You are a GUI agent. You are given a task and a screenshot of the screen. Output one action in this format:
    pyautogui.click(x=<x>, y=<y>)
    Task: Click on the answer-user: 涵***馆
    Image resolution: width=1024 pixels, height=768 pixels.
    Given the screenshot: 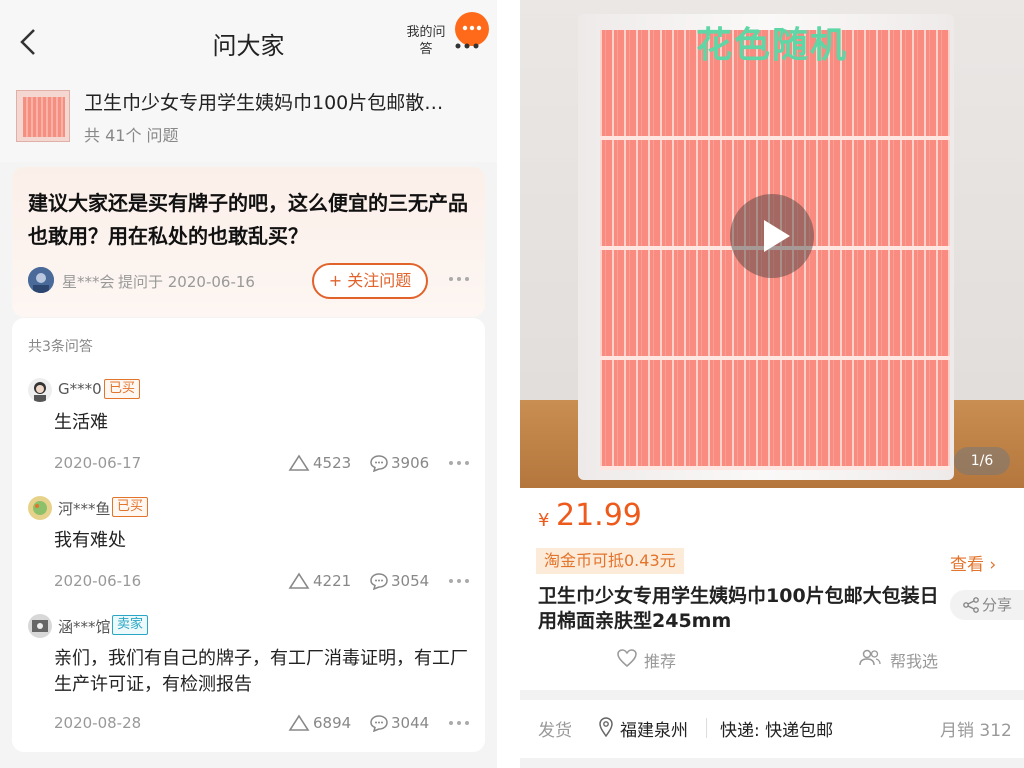 What is the action you would take?
    pyautogui.click(x=84, y=627)
    